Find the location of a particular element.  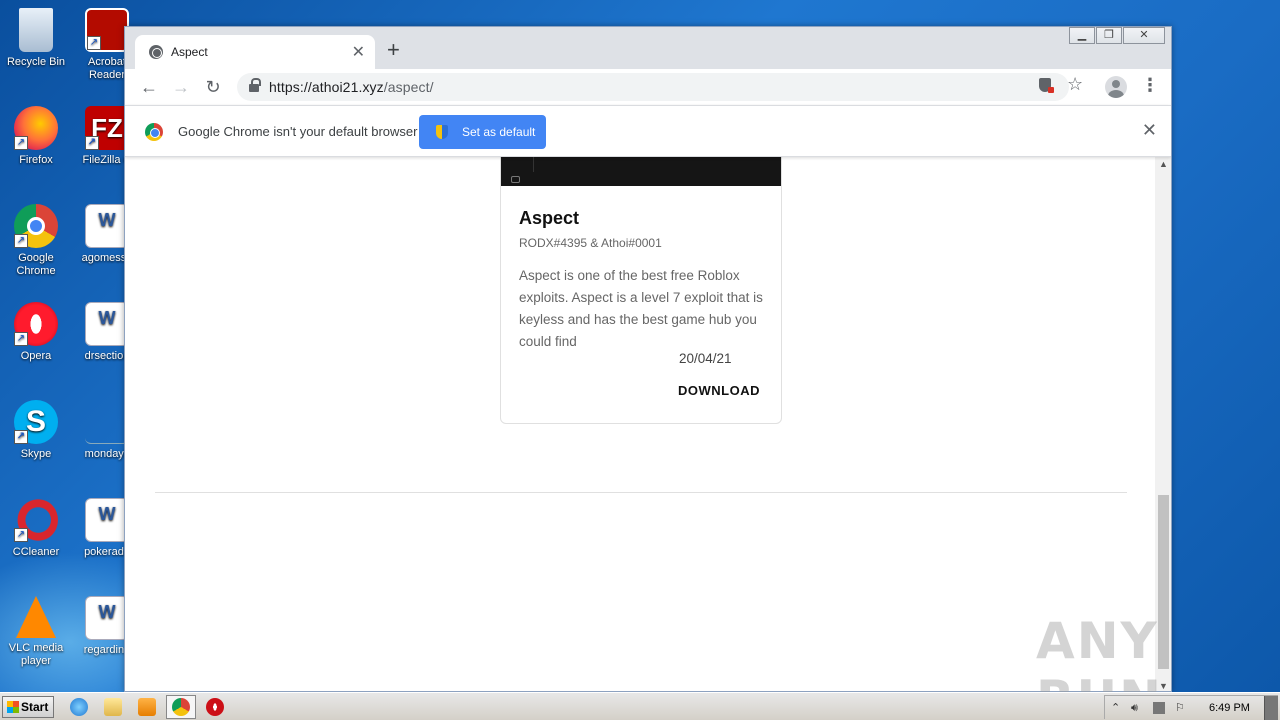

firefox-icon: ↗ is located at coordinates (36, 128).